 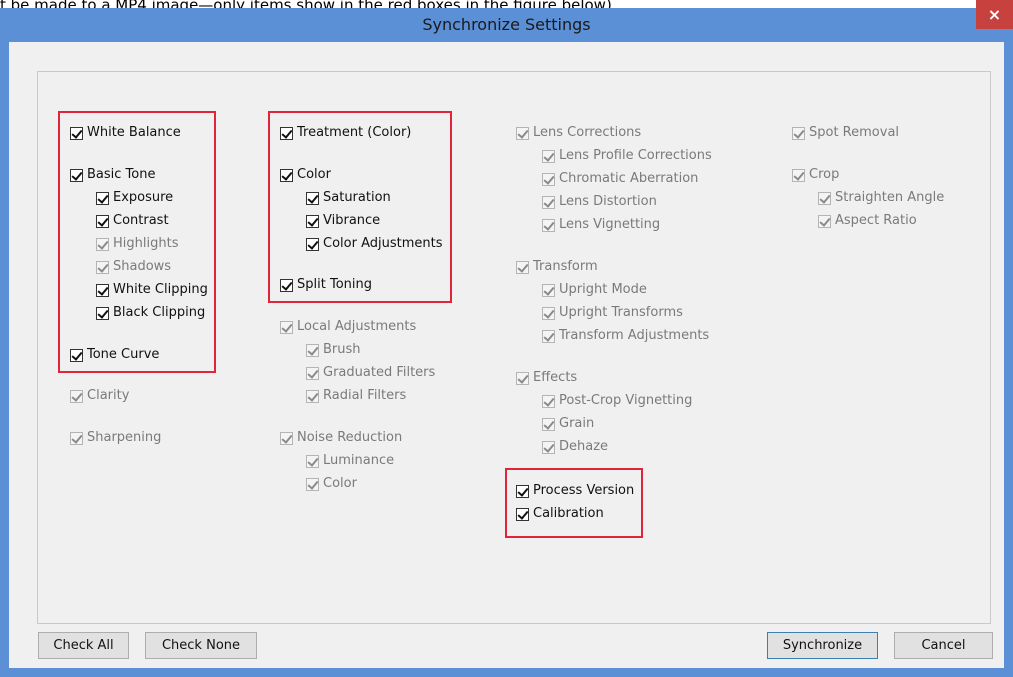 What do you see at coordinates (574, 503) in the screenshot?
I see `highlight-box-process` at bounding box center [574, 503].